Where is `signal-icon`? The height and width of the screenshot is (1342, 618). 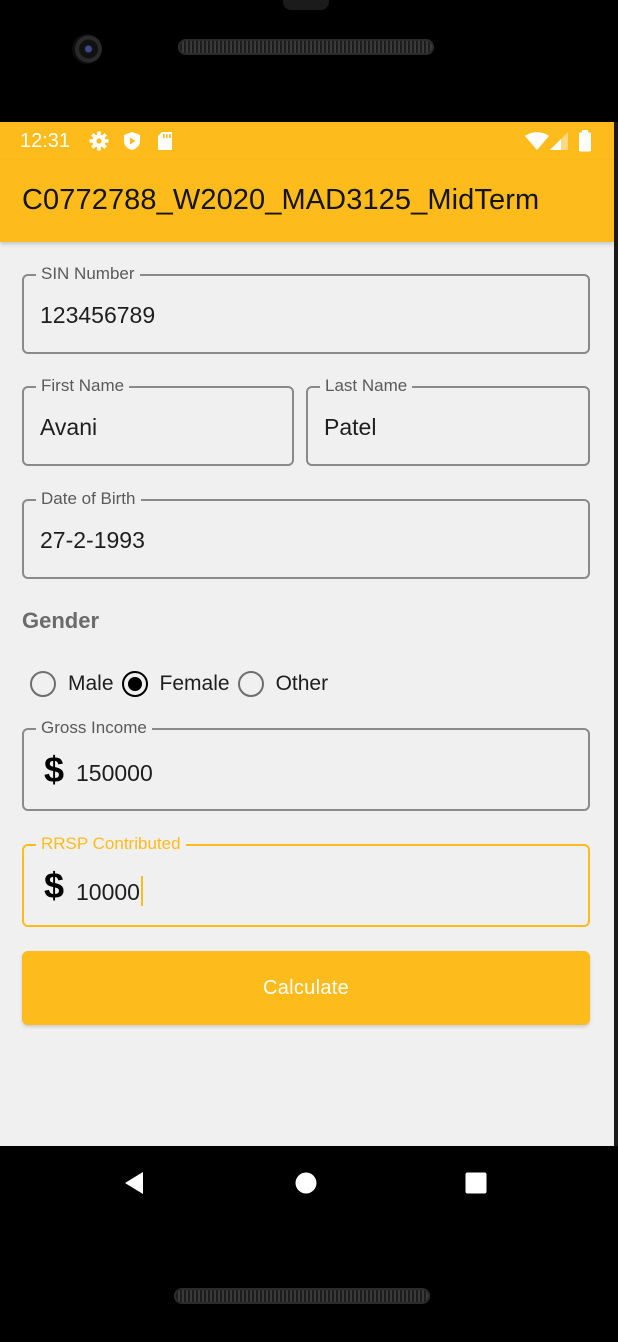 signal-icon is located at coordinates (559, 141).